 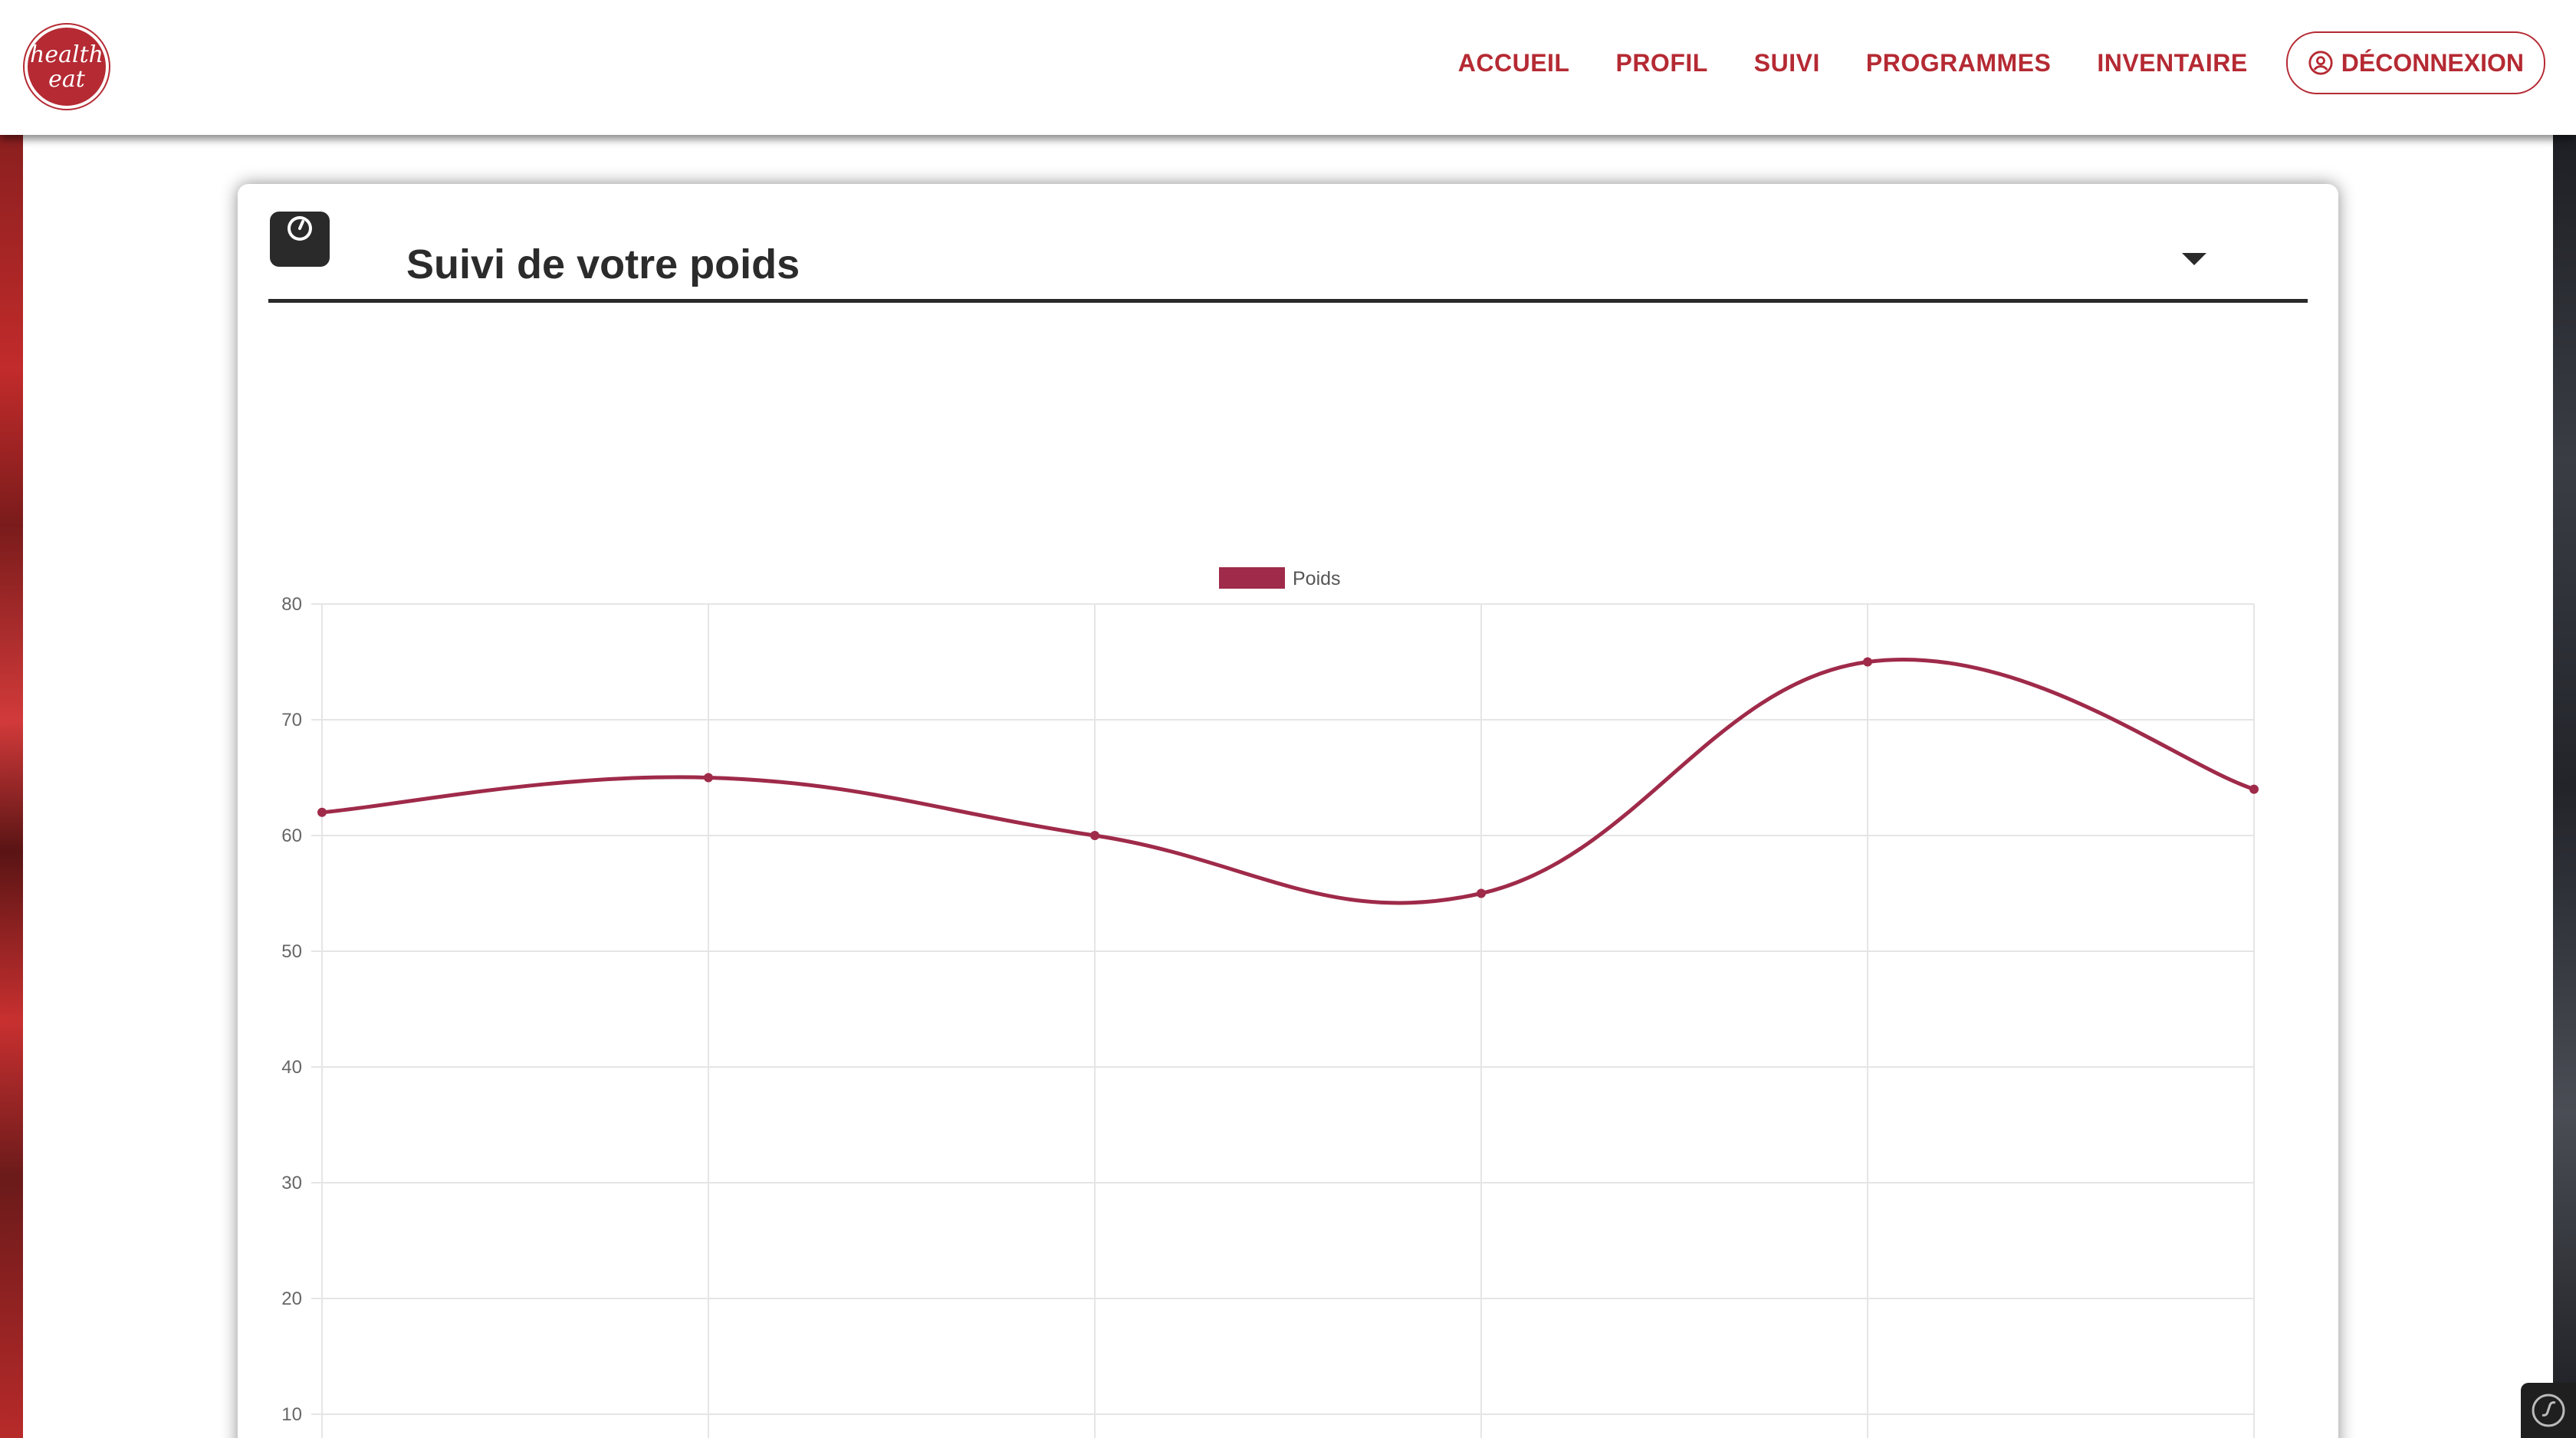 What do you see at coordinates (291, 604) in the screenshot?
I see `y-tick-label: 80` at bounding box center [291, 604].